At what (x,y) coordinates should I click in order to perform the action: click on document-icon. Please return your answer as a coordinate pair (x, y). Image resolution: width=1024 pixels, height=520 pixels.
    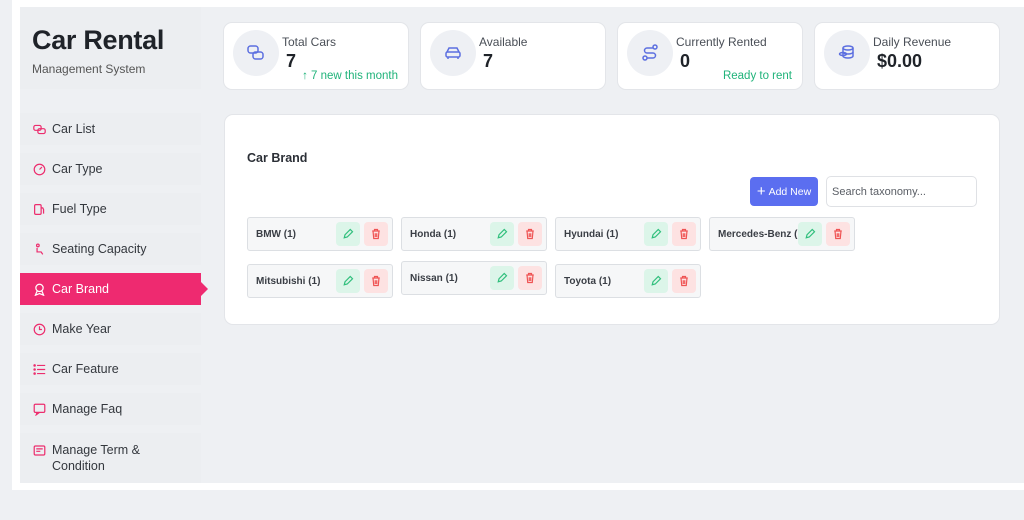
    Looking at the image, I should click on (39, 450).